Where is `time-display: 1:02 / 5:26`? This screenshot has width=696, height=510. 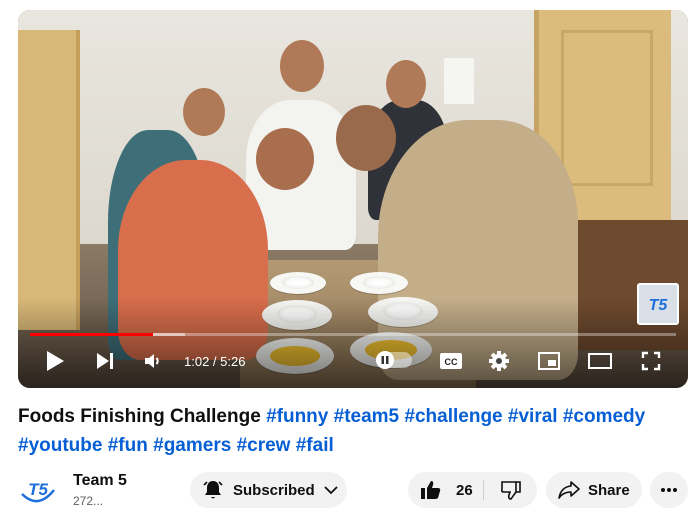 time-display: 1:02 / 5:26 is located at coordinates (214, 361).